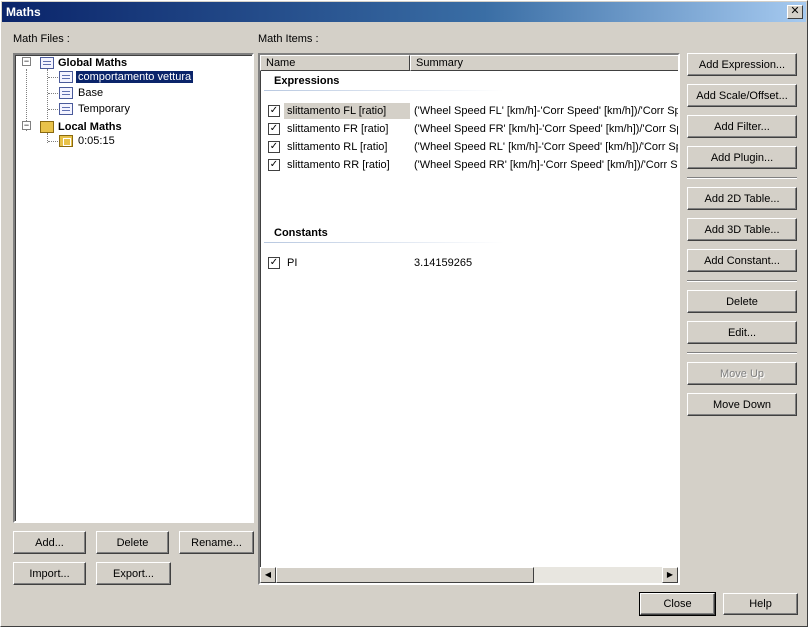 This screenshot has height=627, width=808. Describe the element at coordinates (292, 263) in the screenshot. I see `constant-name: PI` at that location.